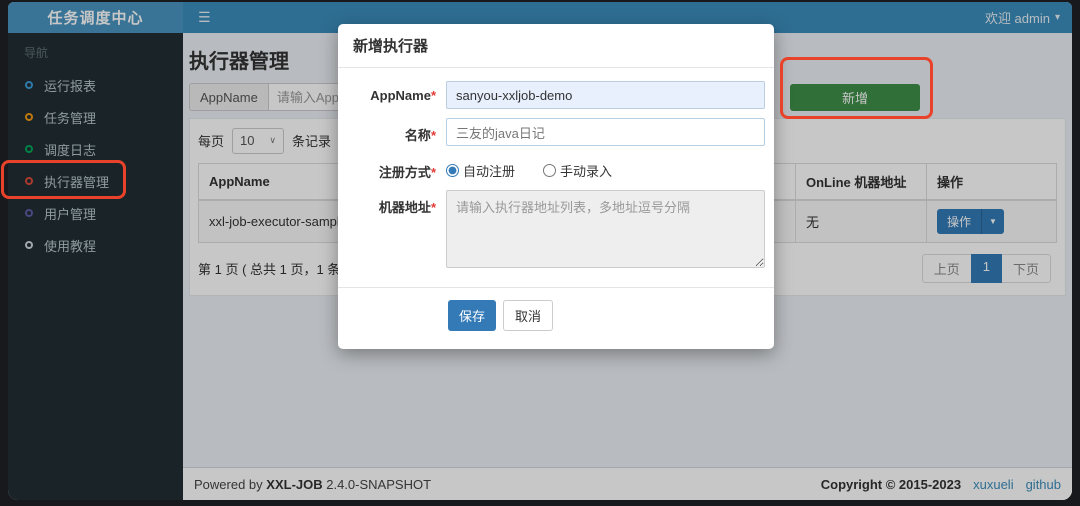 This screenshot has width=1080, height=506. What do you see at coordinates (528, 315) in the screenshot?
I see `cancel-button: 取消` at bounding box center [528, 315].